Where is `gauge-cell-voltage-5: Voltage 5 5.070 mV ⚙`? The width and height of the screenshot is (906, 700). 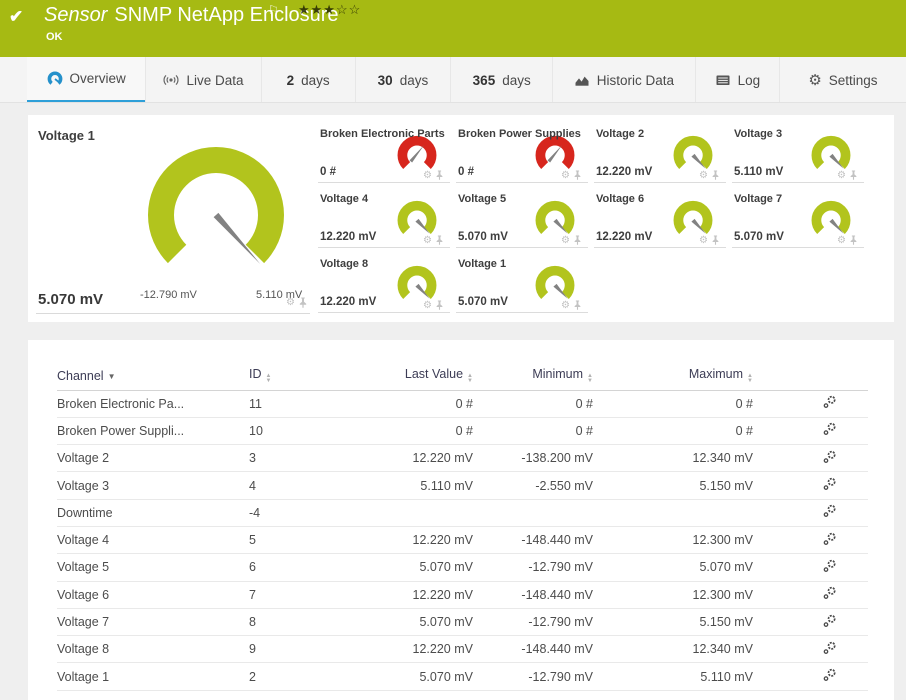 gauge-cell-voltage-5: Voltage 5 5.070 mV ⚙ is located at coordinates (525, 222).